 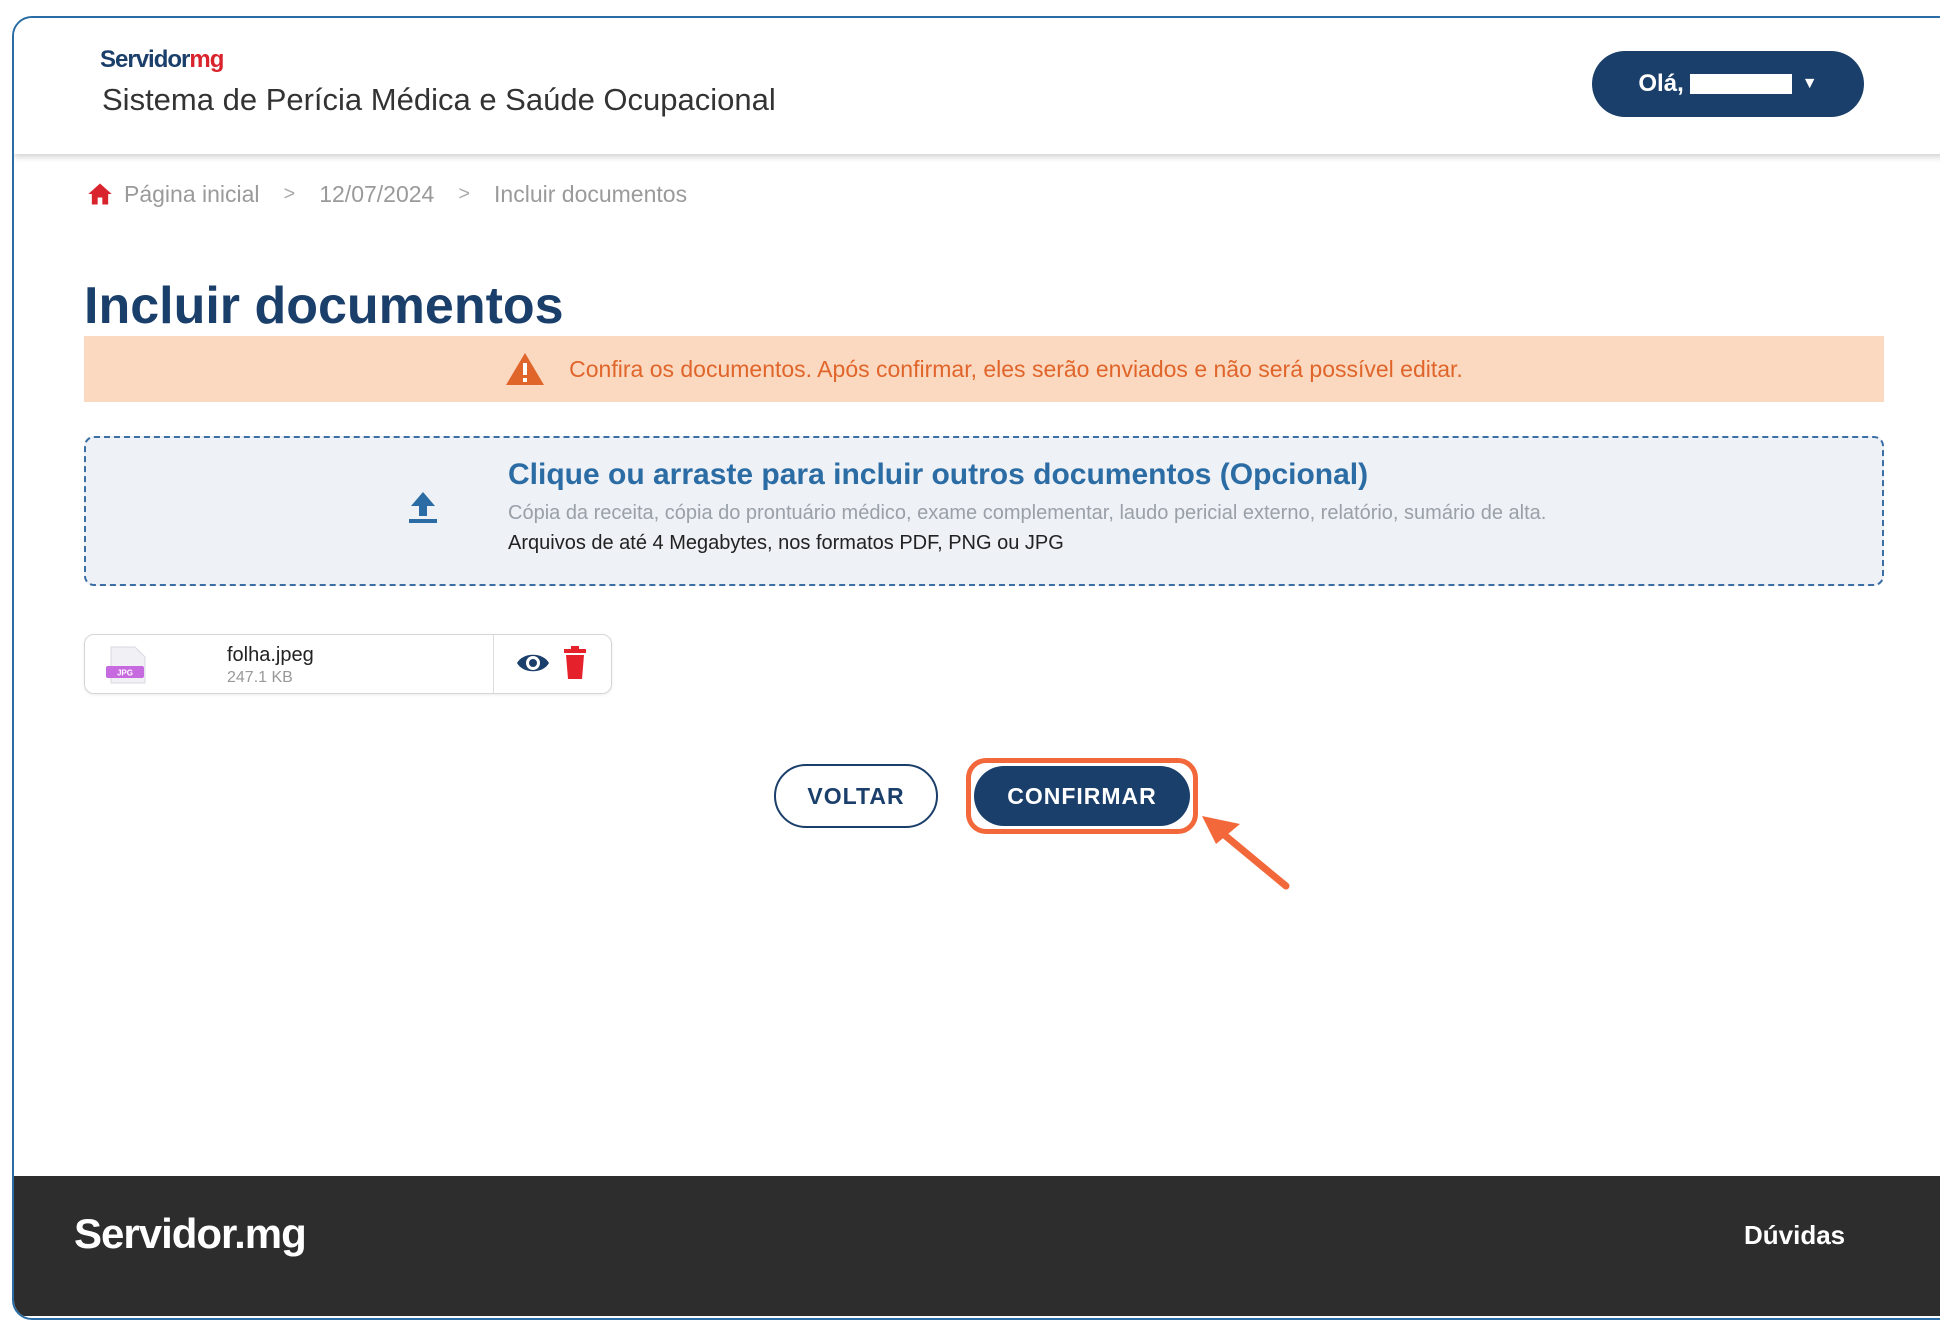 What do you see at coordinates (270, 655) in the screenshot?
I see `file-name: folha.jpeg` at bounding box center [270, 655].